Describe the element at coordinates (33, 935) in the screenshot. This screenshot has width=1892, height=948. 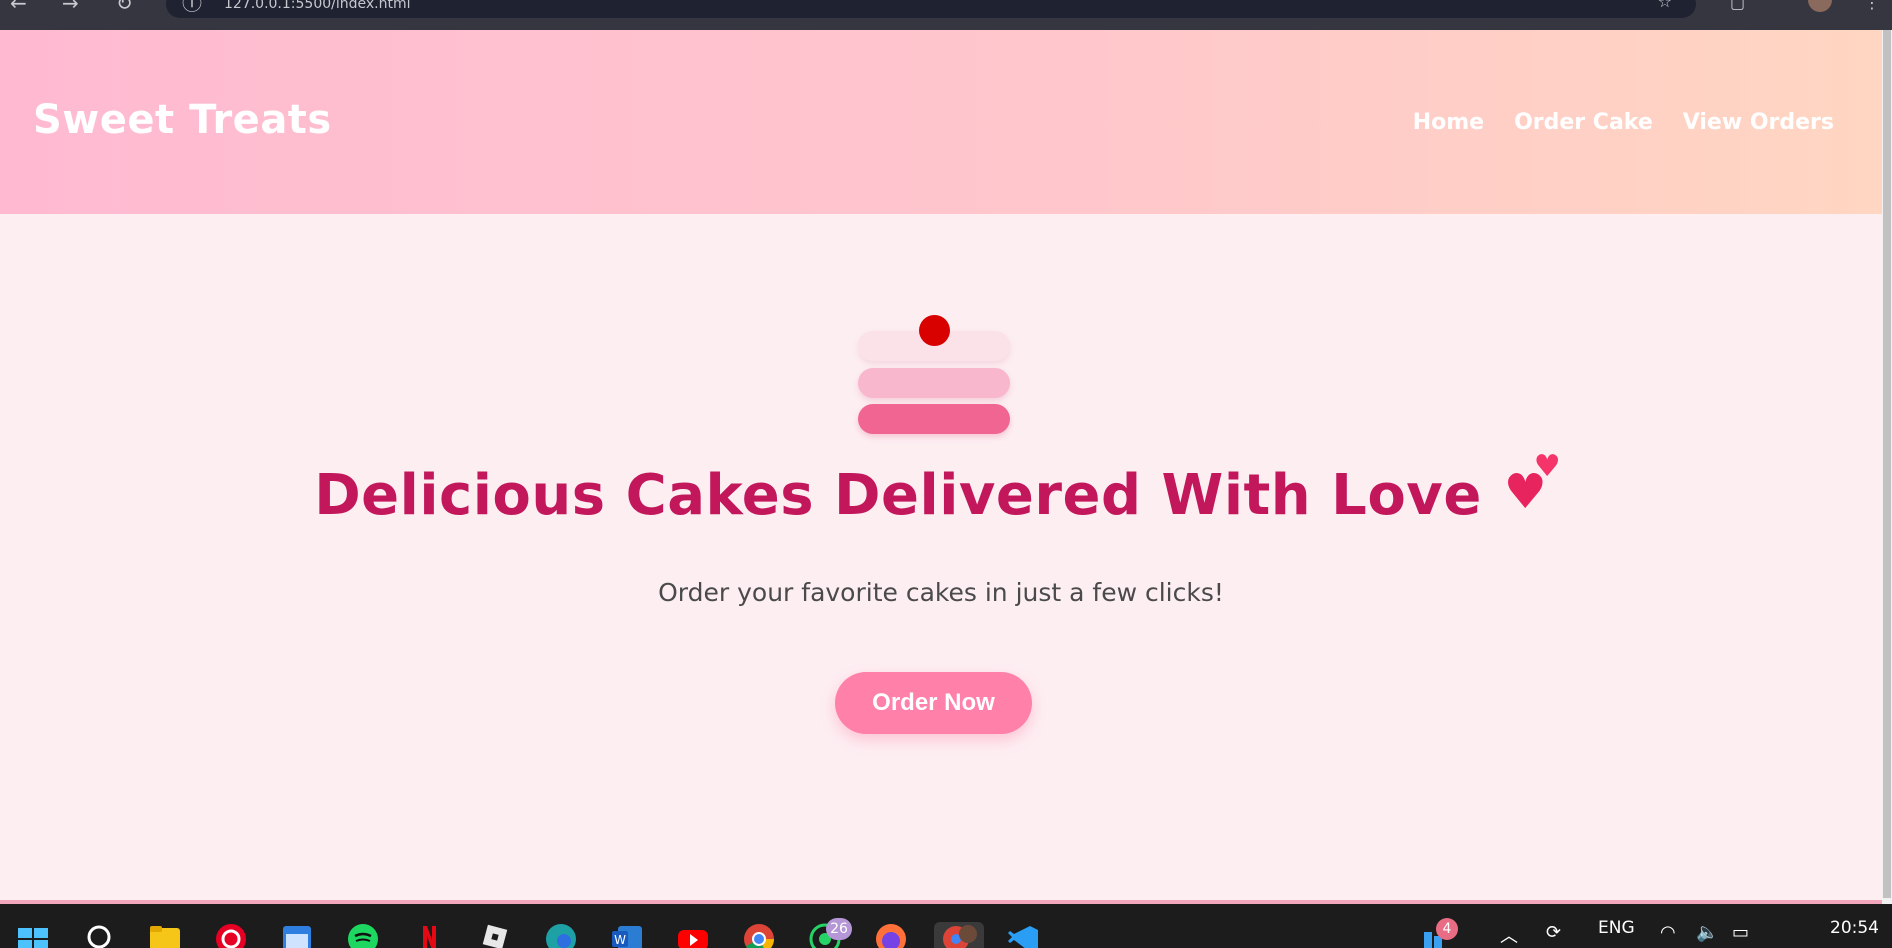
I see `windows-start-icon` at that location.